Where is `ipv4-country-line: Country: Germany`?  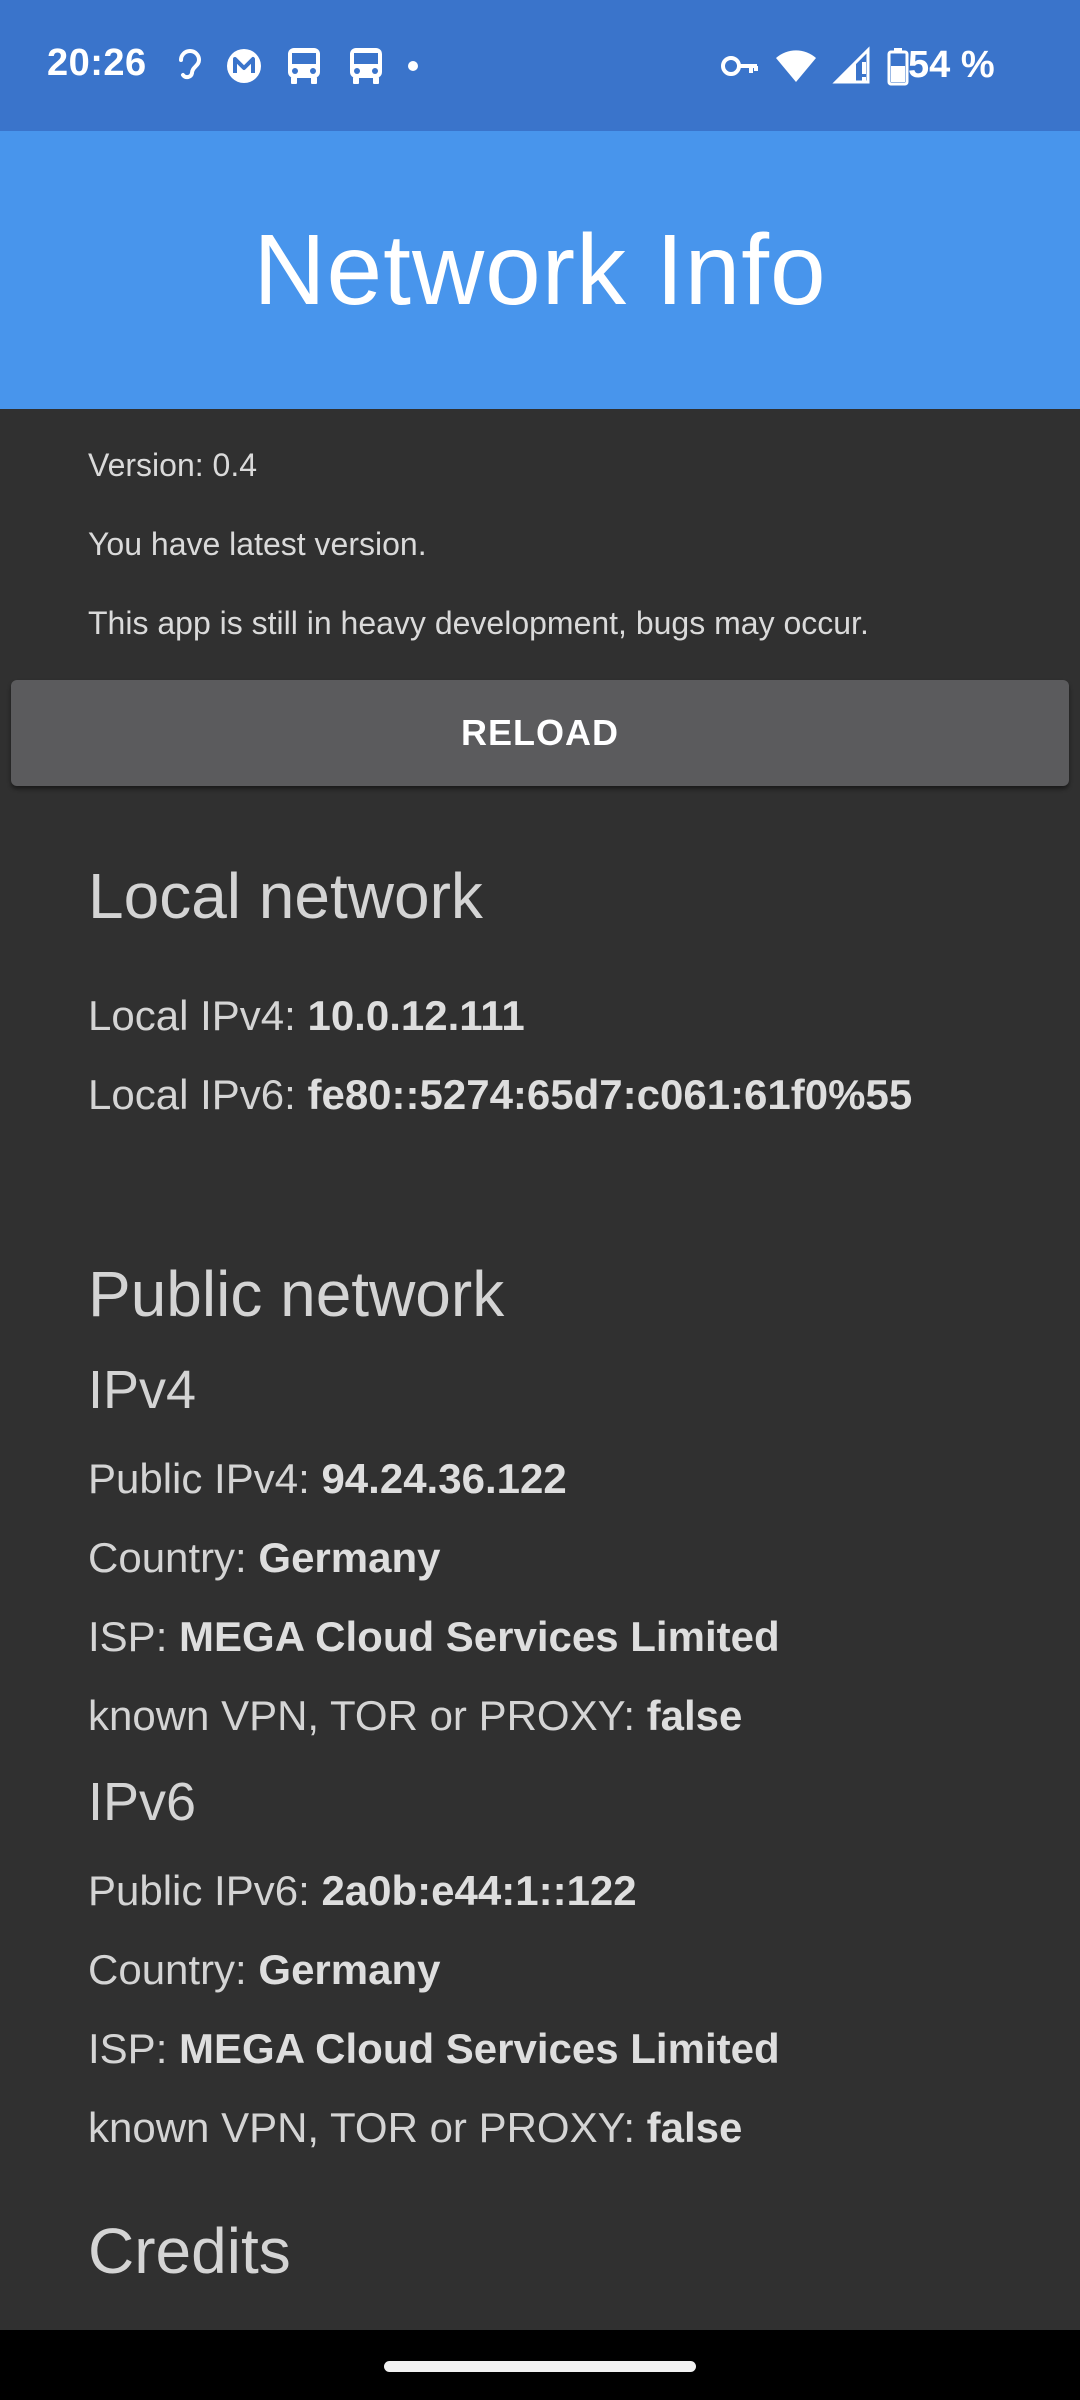
ipv4-country-line: Country: Germany is located at coordinates (264, 1558).